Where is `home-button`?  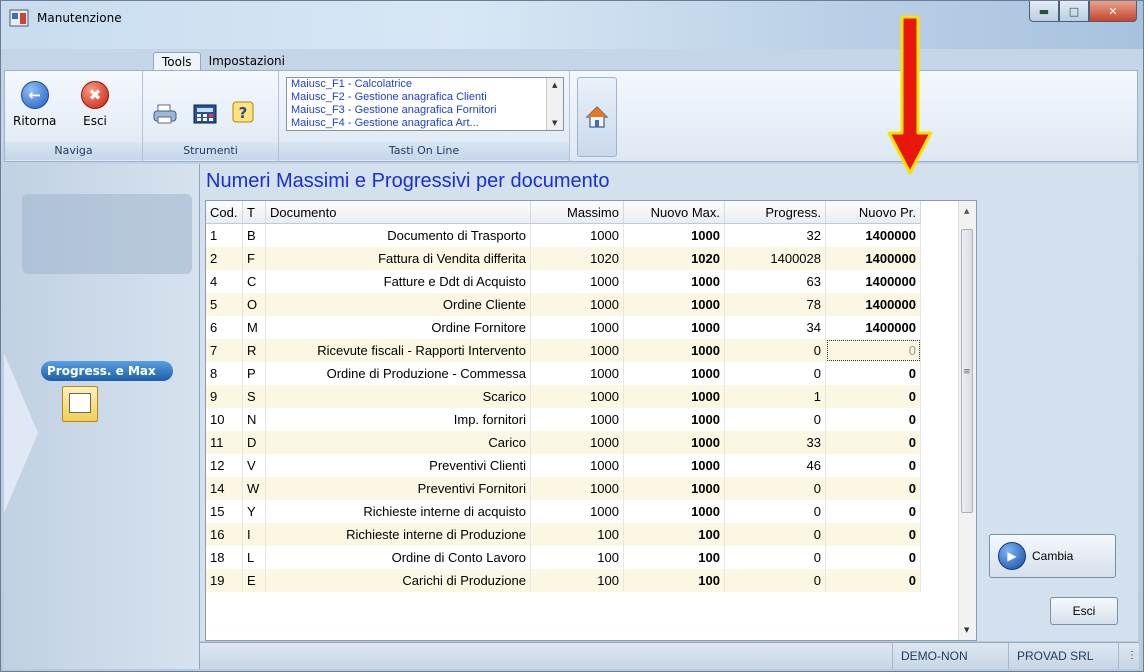 home-button is located at coordinates (597, 117).